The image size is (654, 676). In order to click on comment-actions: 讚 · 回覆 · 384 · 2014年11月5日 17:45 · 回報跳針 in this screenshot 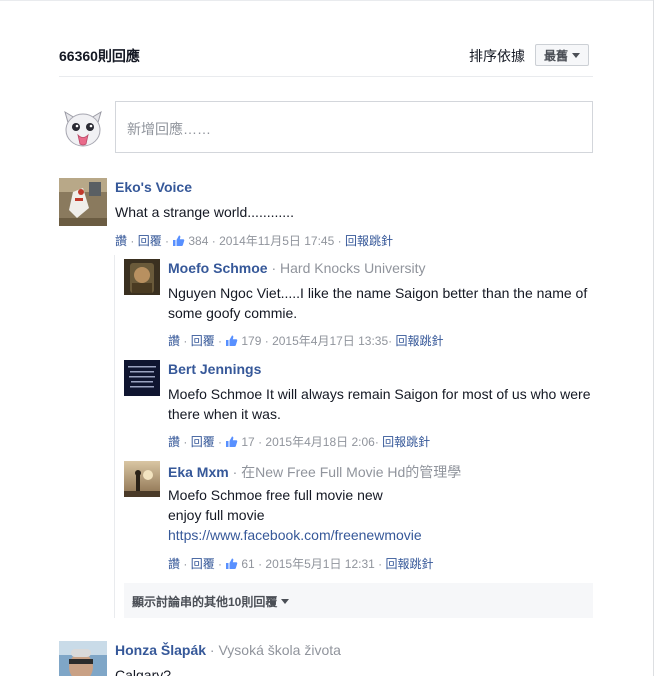, I will do `click(254, 241)`.